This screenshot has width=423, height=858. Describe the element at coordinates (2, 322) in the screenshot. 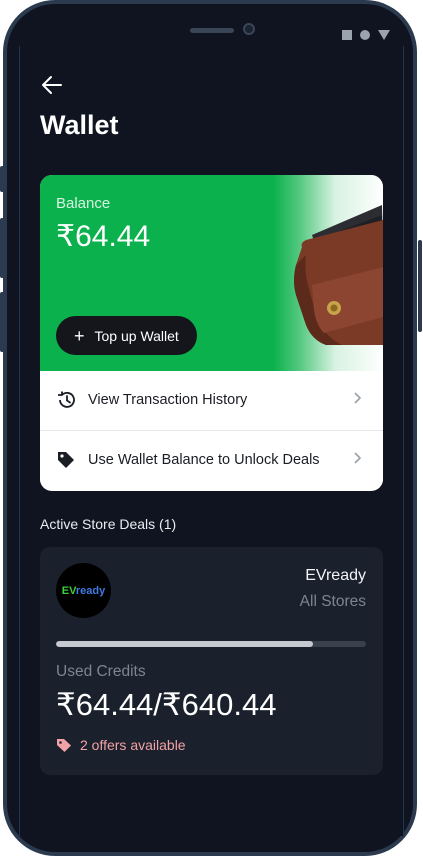

I see `volume-down-button` at that location.